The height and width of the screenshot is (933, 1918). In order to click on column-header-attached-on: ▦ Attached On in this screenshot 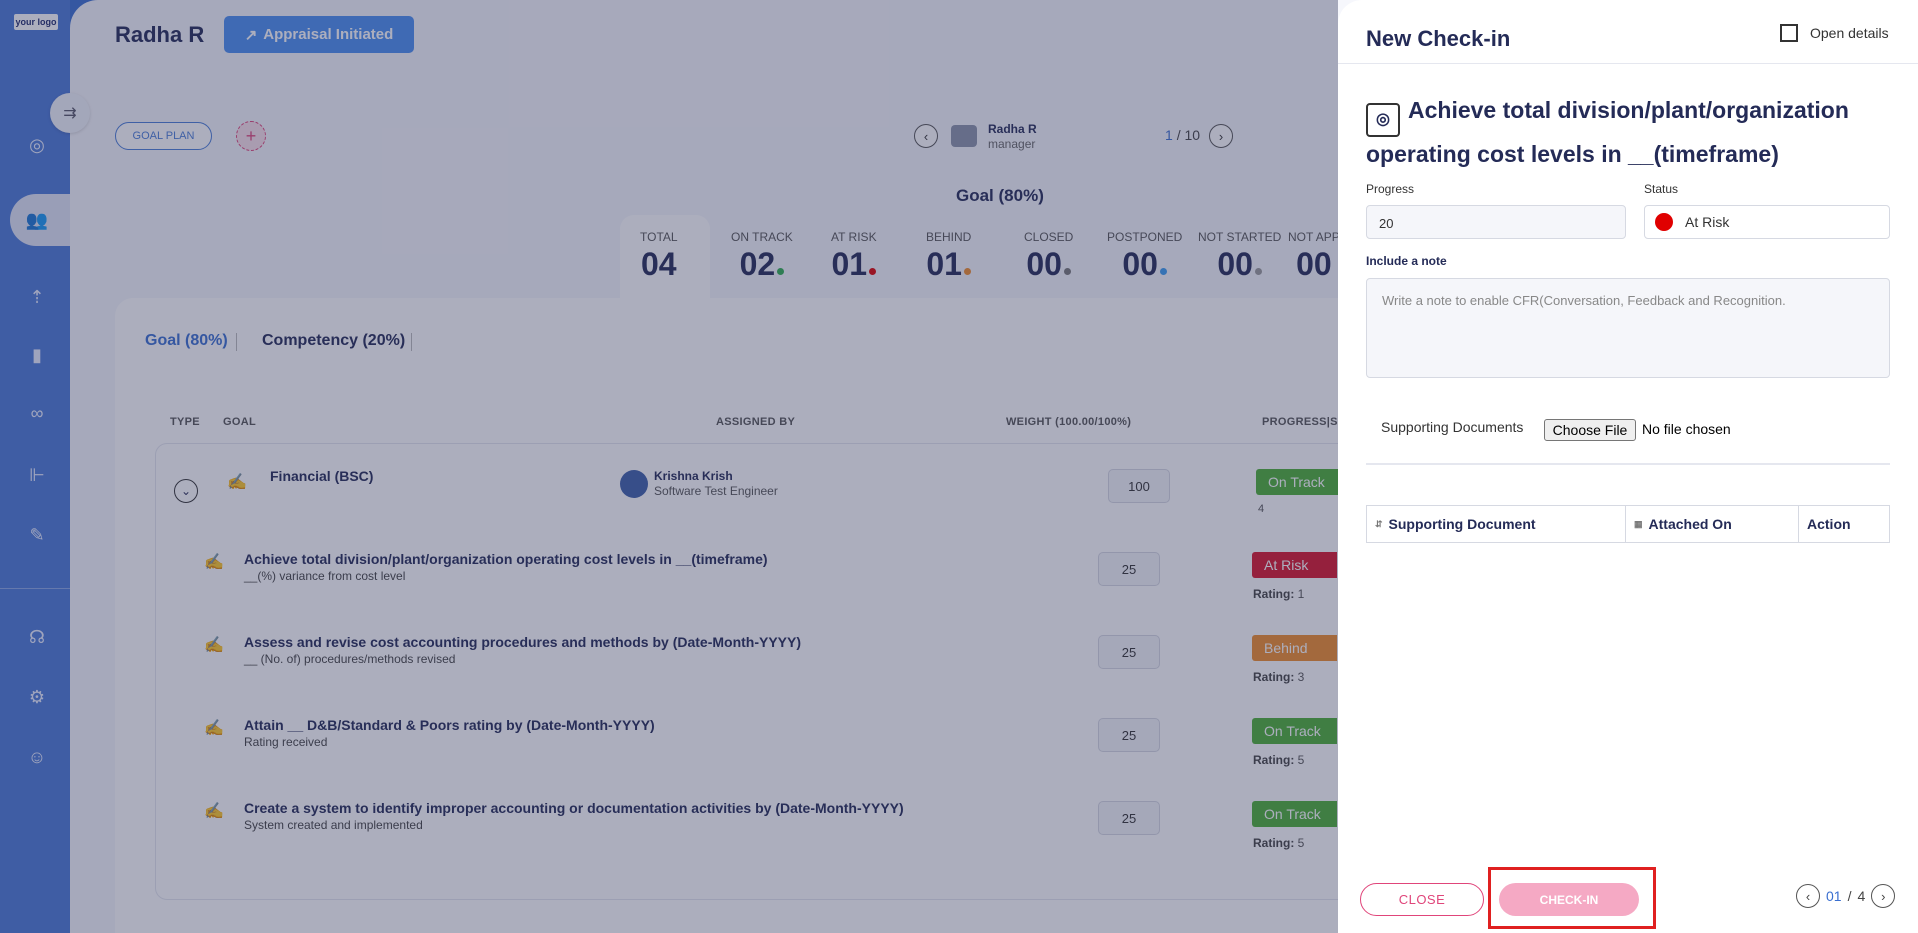, I will do `click(1712, 524)`.